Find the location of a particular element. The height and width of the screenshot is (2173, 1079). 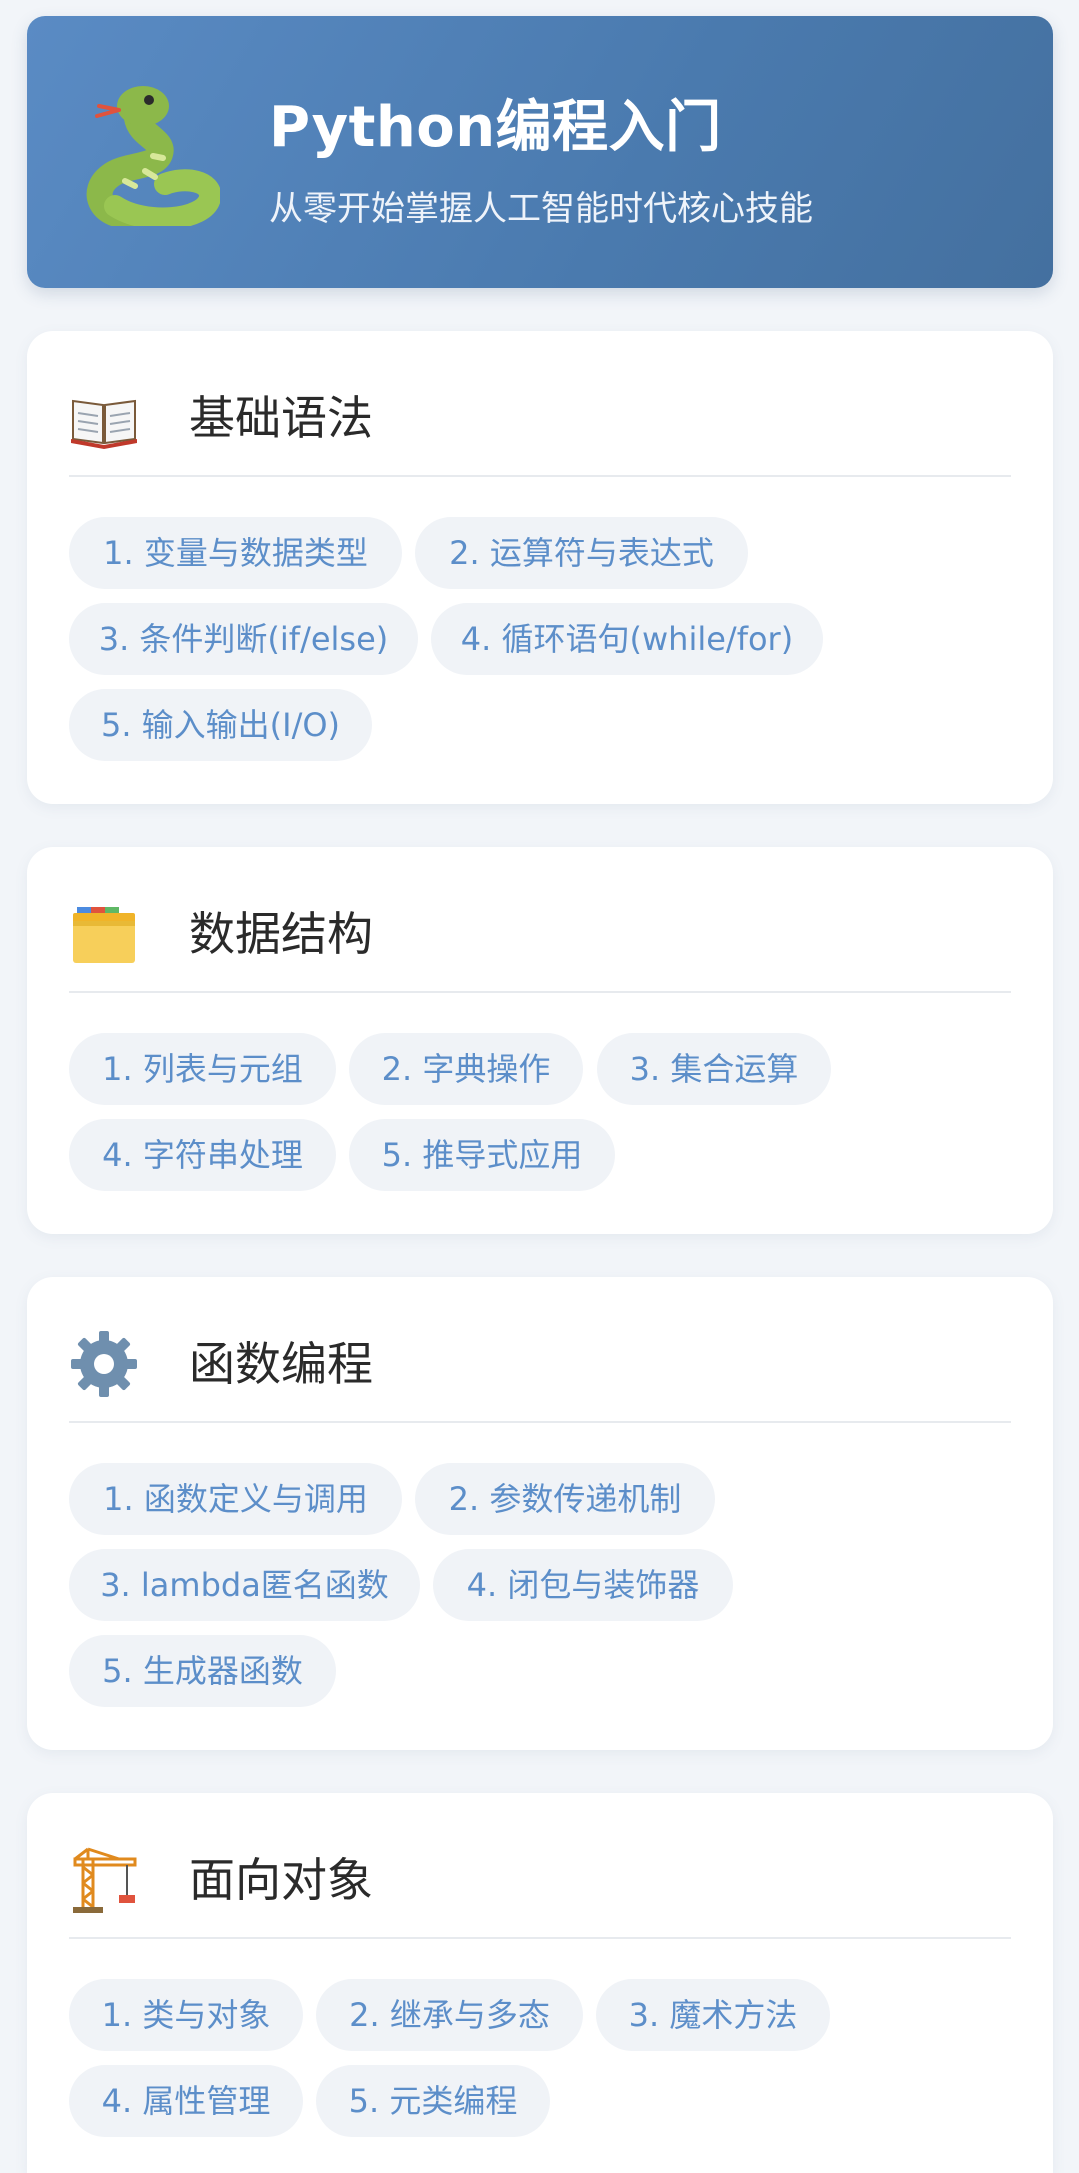

topic-pill: 4. 闭包与装饰器 is located at coordinates (583, 1585).